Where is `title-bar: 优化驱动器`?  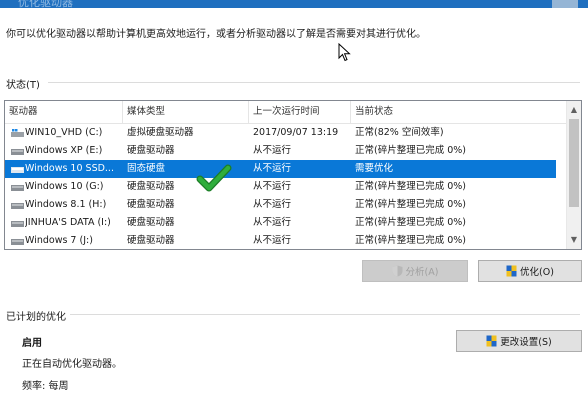
title-bar: 优化驱动器 is located at coordinates (294, 4).